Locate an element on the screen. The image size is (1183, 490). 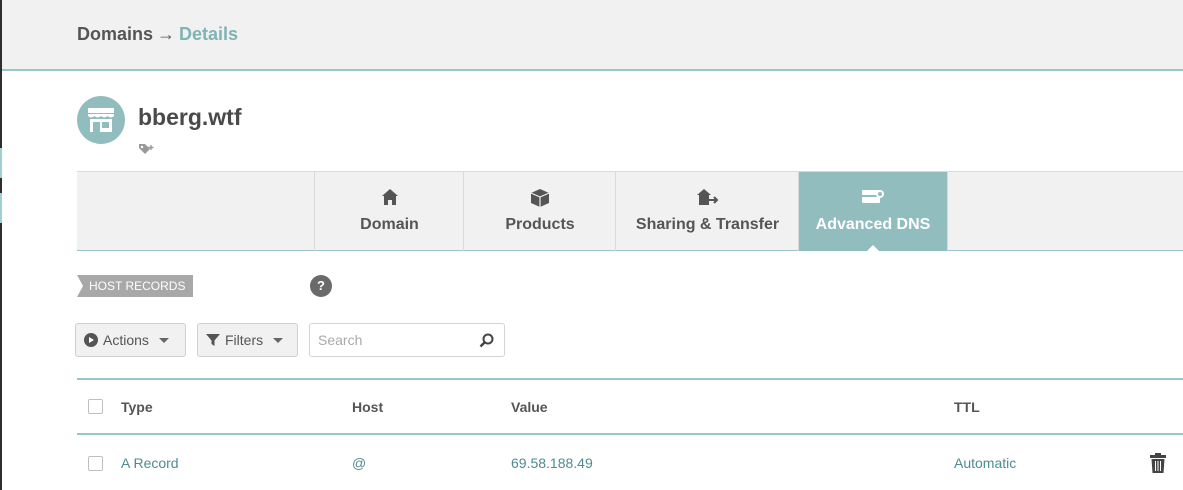
delete-cell is located at coordinates (1158, 462).